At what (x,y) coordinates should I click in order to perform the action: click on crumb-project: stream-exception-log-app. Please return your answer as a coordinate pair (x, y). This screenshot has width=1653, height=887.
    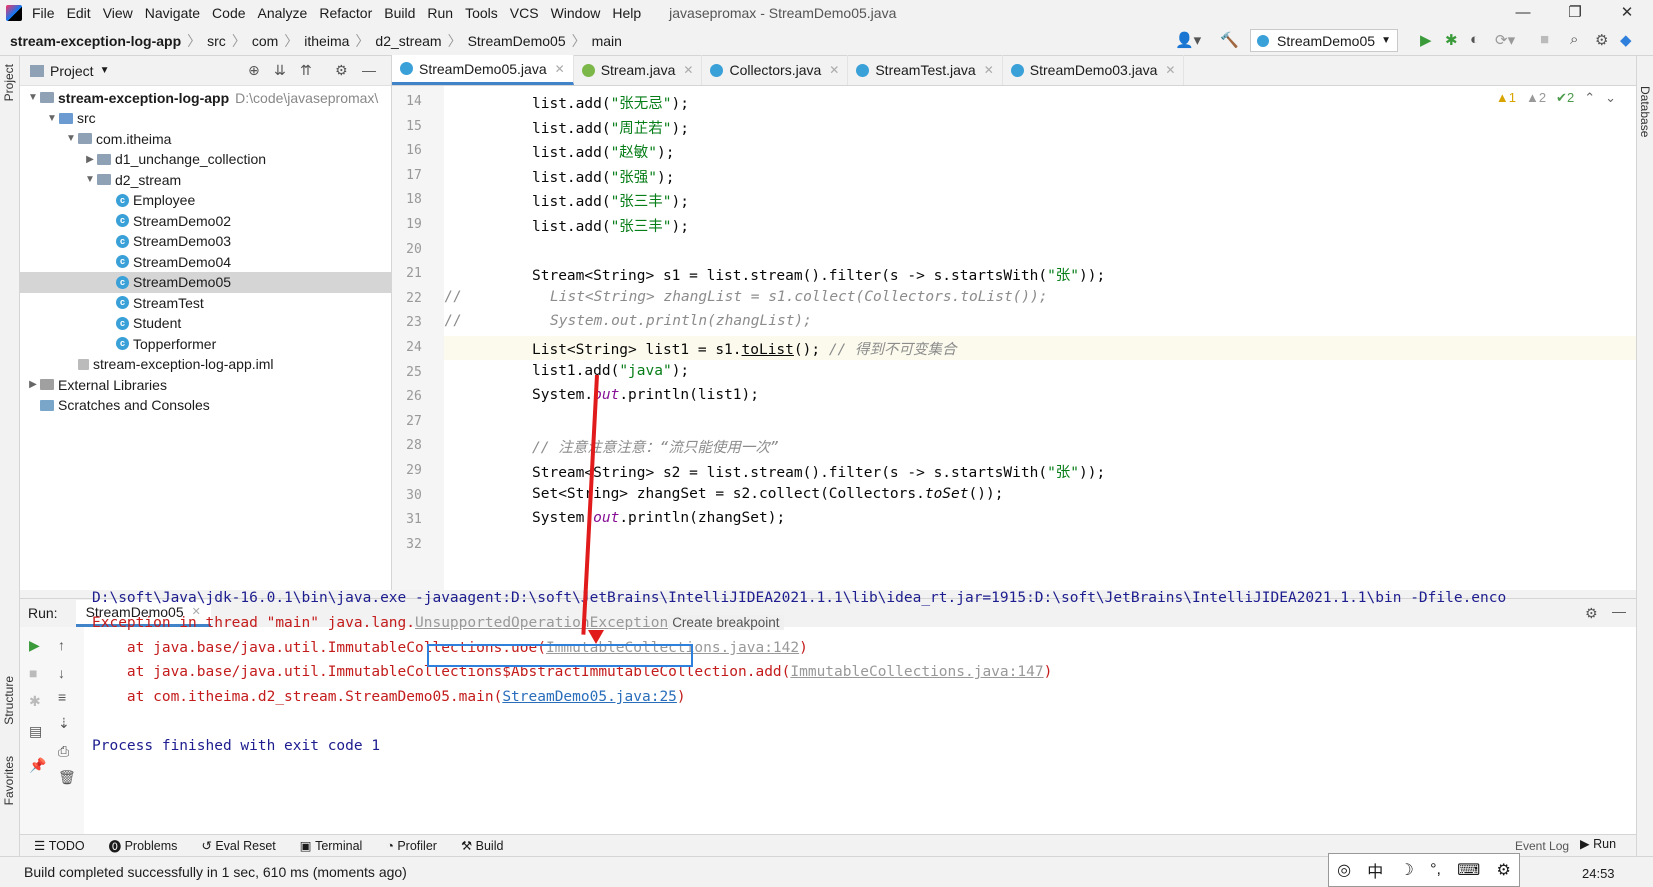
    Looking at the image, I should click on (95, 41).